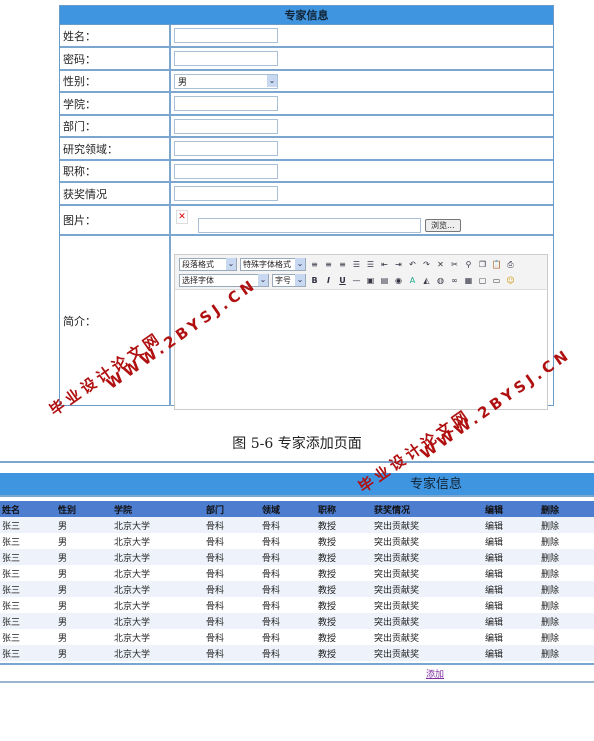 This screenshot has width=594, height=741. Describe the element at coordinates (123, 510) in the screenshot. I see `table-cell: 学院` at that location.